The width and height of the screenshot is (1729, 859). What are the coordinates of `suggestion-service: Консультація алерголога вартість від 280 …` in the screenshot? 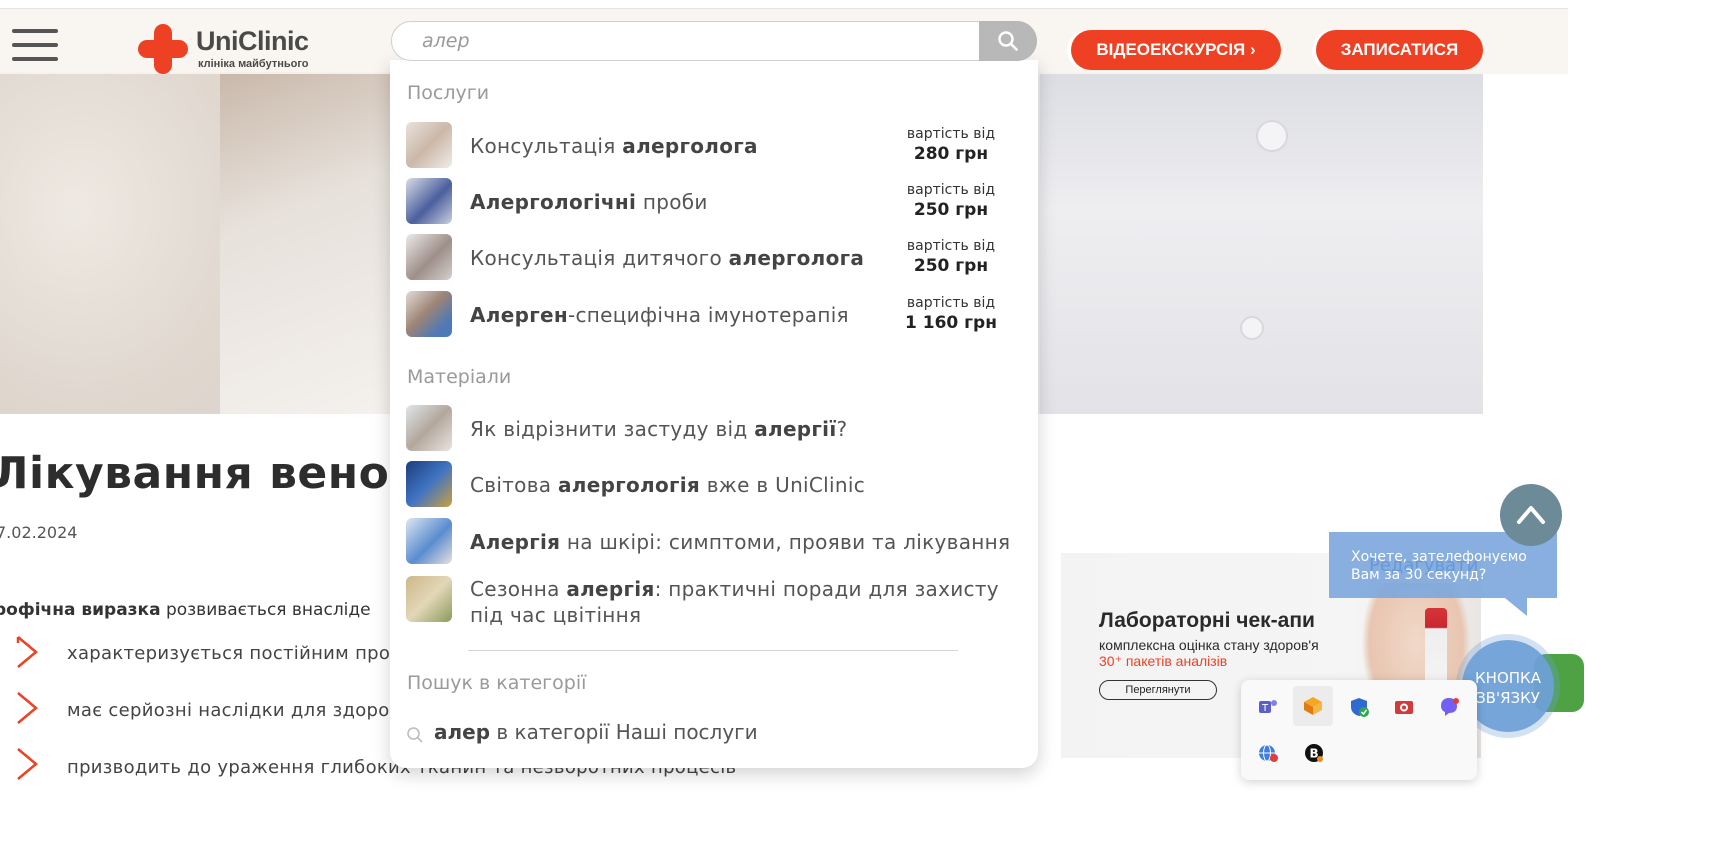 It's located at (717, 147).